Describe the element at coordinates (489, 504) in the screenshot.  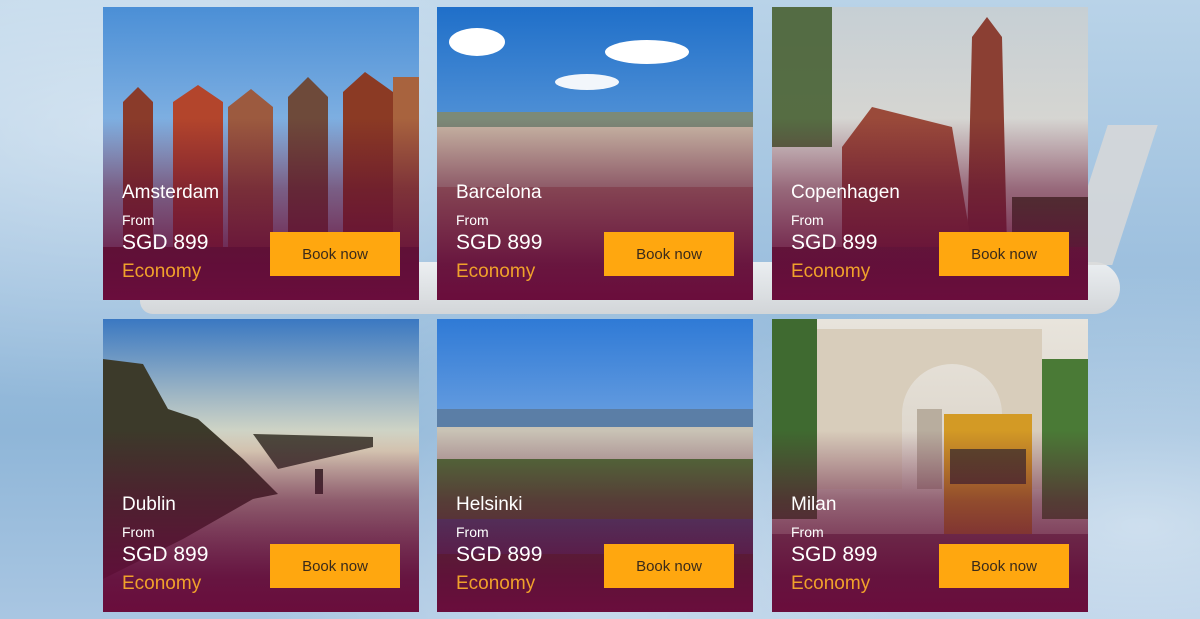
I see `city-name: Helsinki` at that location.